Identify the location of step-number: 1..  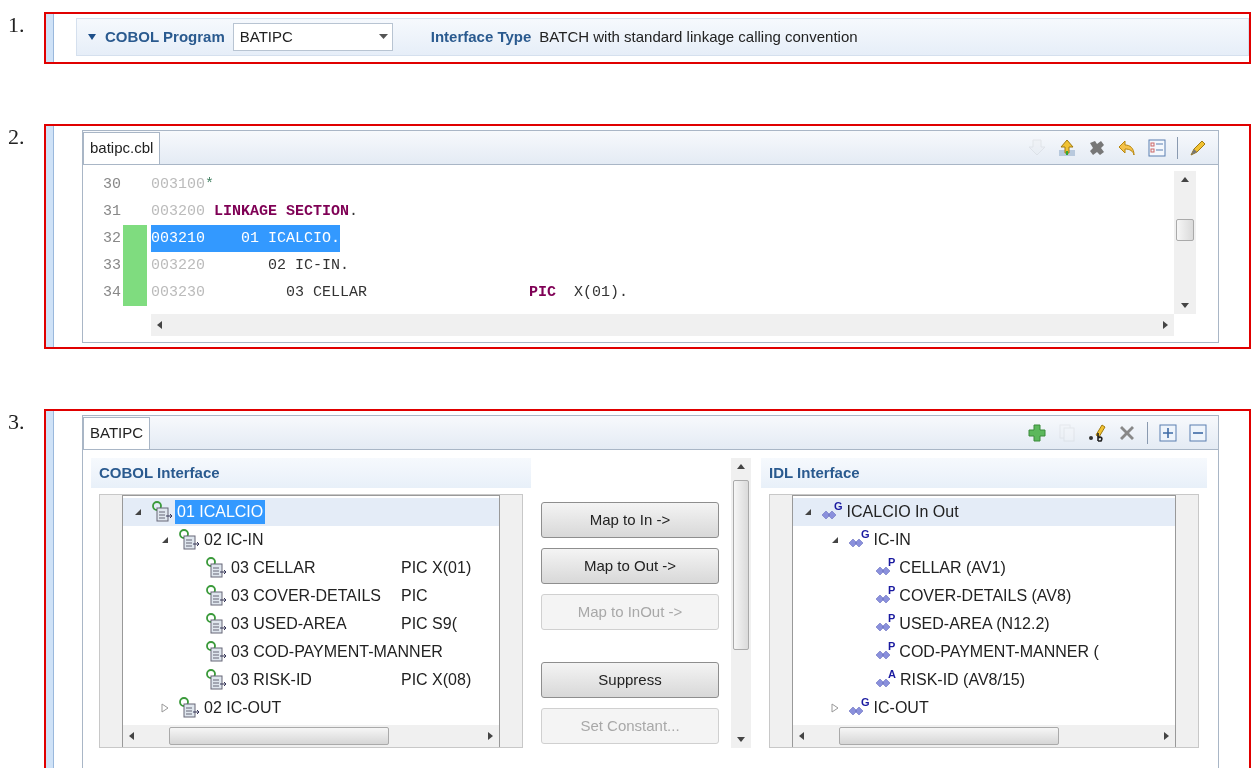
(16, 24).